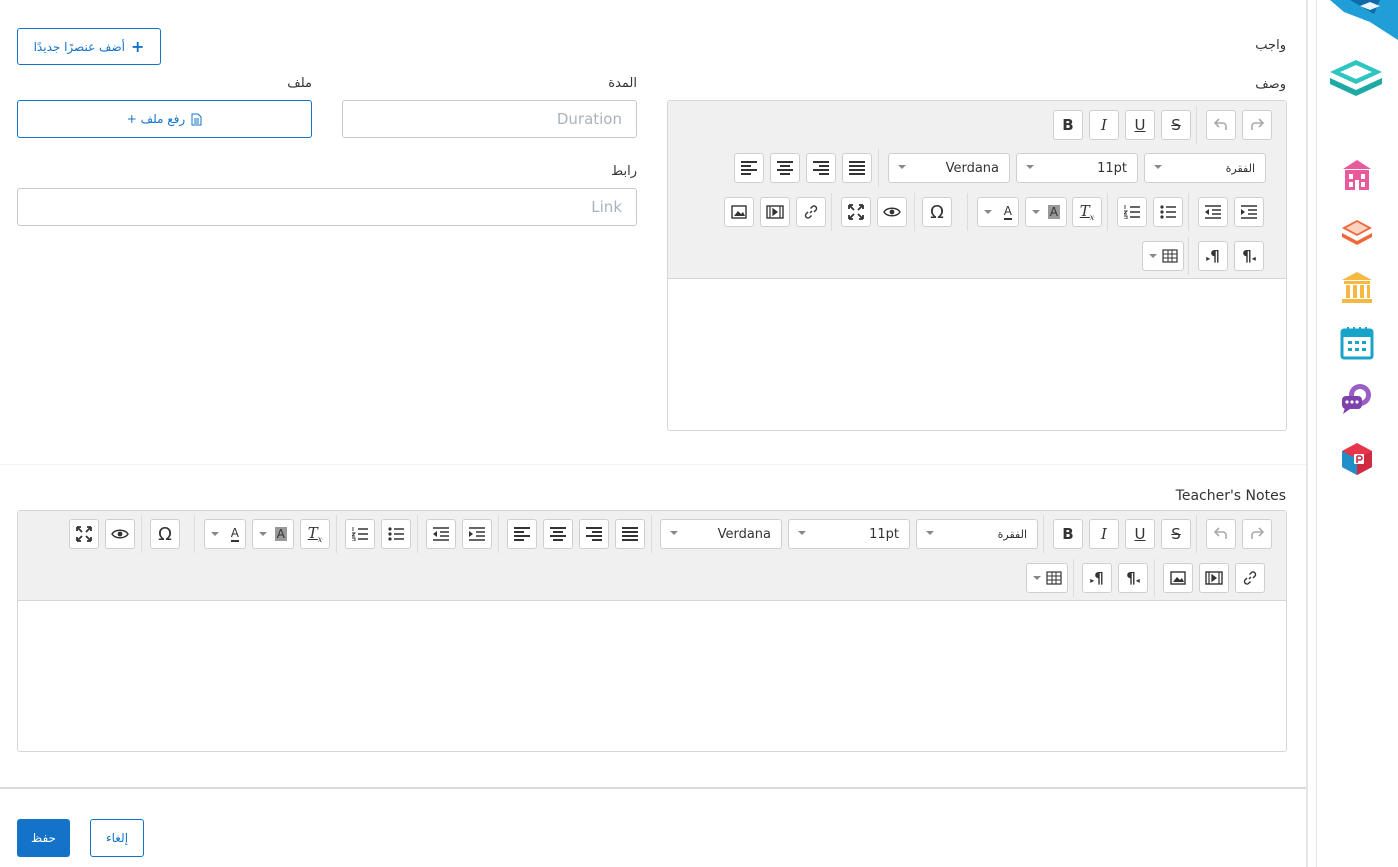 Image resolution: width=1398 pixels, height=867 pixels. I want to click on link-icon, so click(811, 212).